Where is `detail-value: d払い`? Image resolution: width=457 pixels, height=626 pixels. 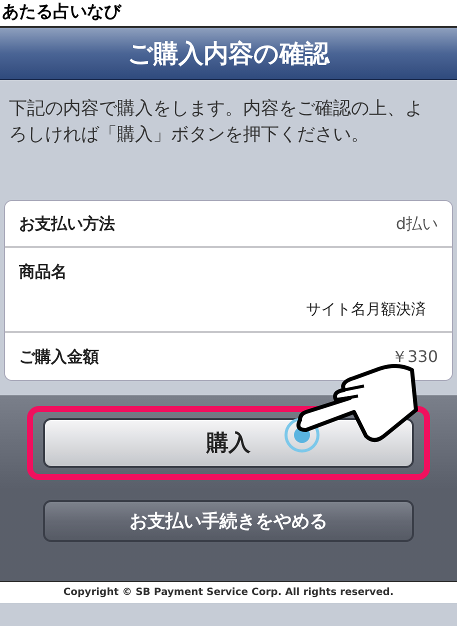
detail-value: d払い is located at coordinates (417, 223).